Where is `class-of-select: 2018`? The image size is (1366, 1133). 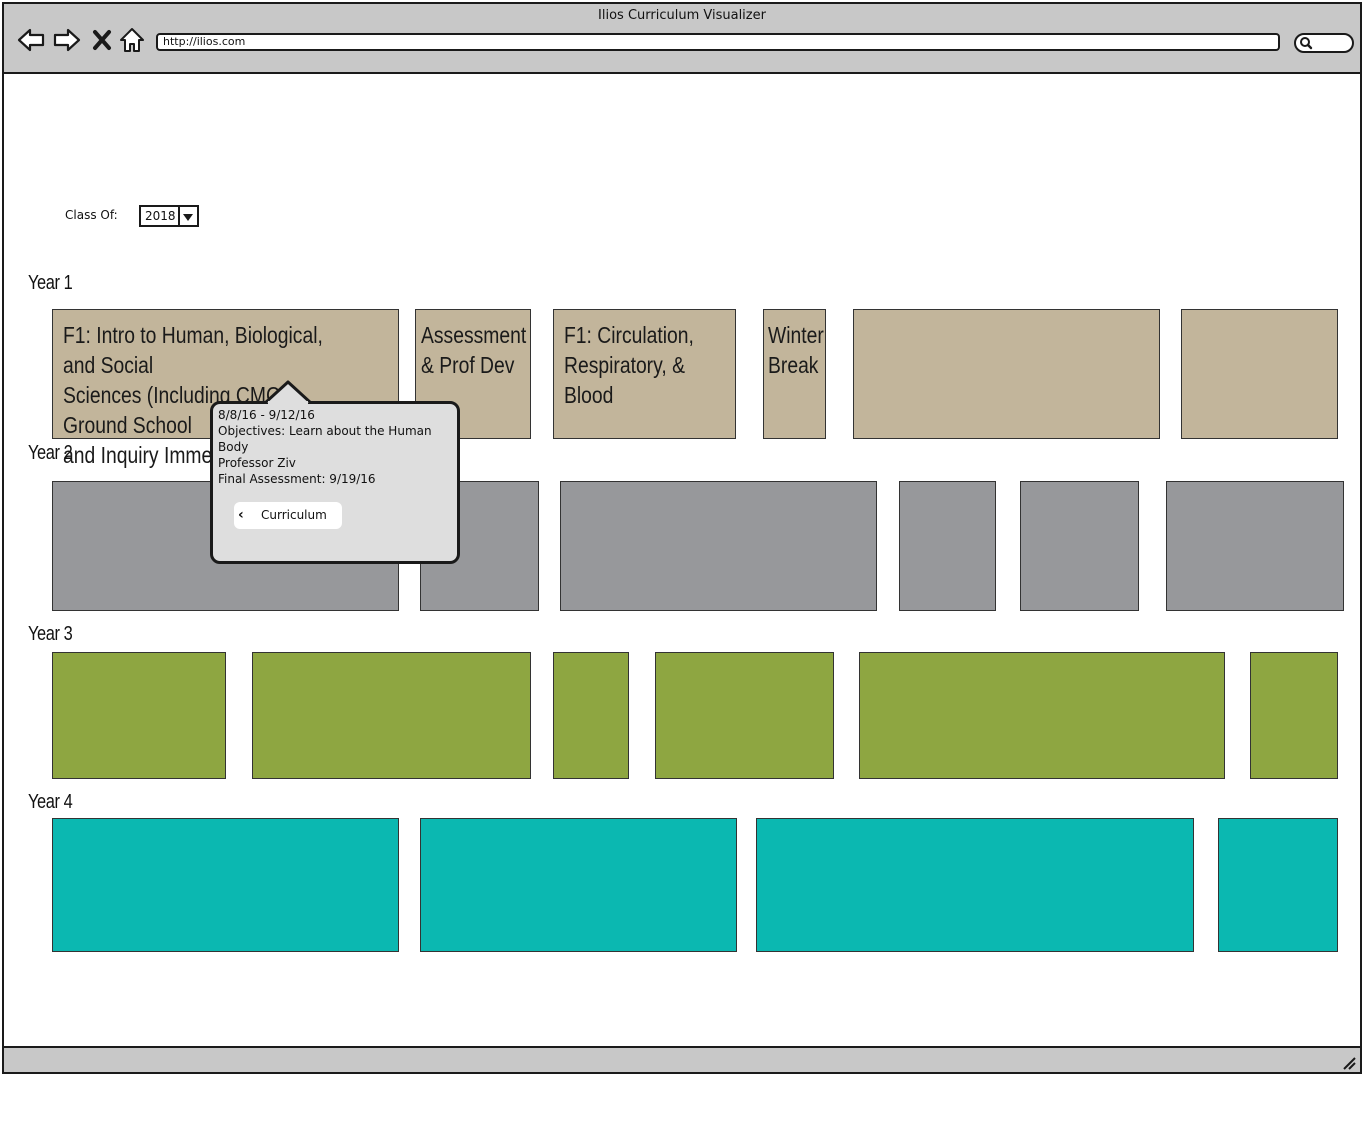
class-of-select: 2018 is located at coordinates (169, 216).